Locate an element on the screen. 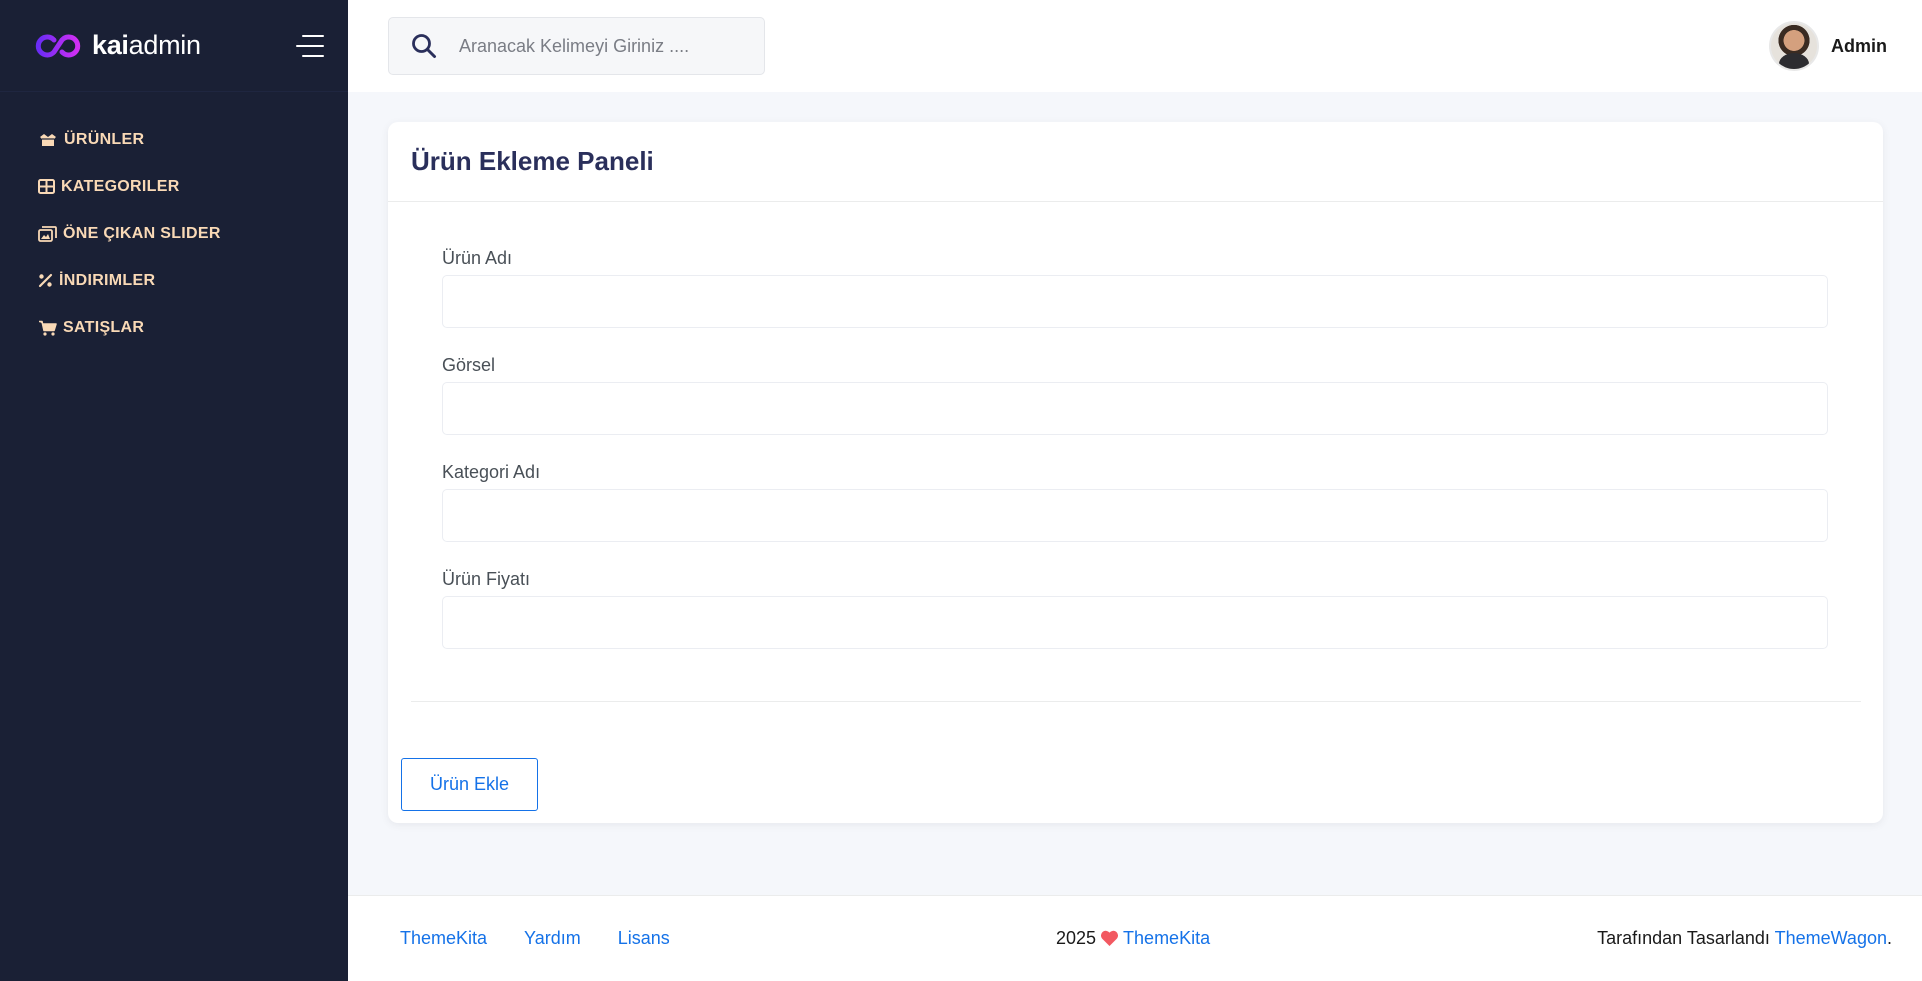  percent-icon is located at coordinates (45, 280).